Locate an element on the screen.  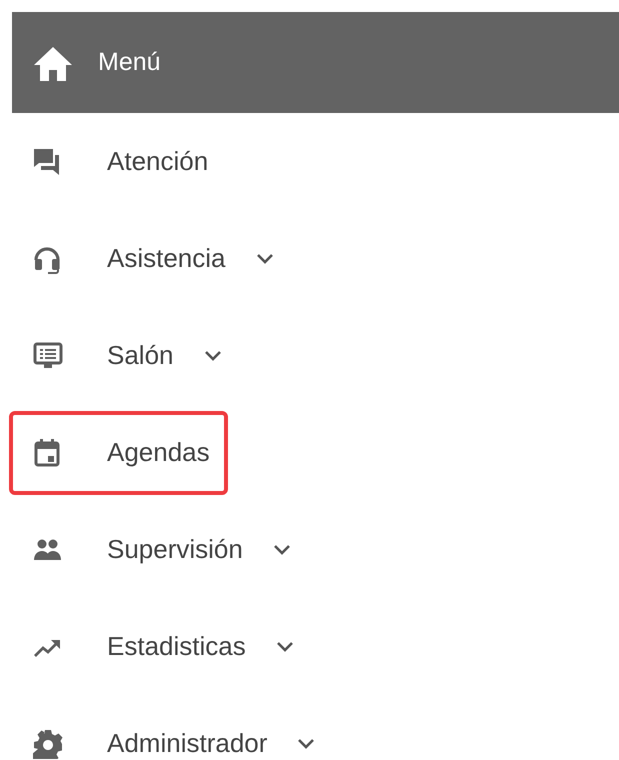
menu-item: Salón is located at coordinates (124, 356).